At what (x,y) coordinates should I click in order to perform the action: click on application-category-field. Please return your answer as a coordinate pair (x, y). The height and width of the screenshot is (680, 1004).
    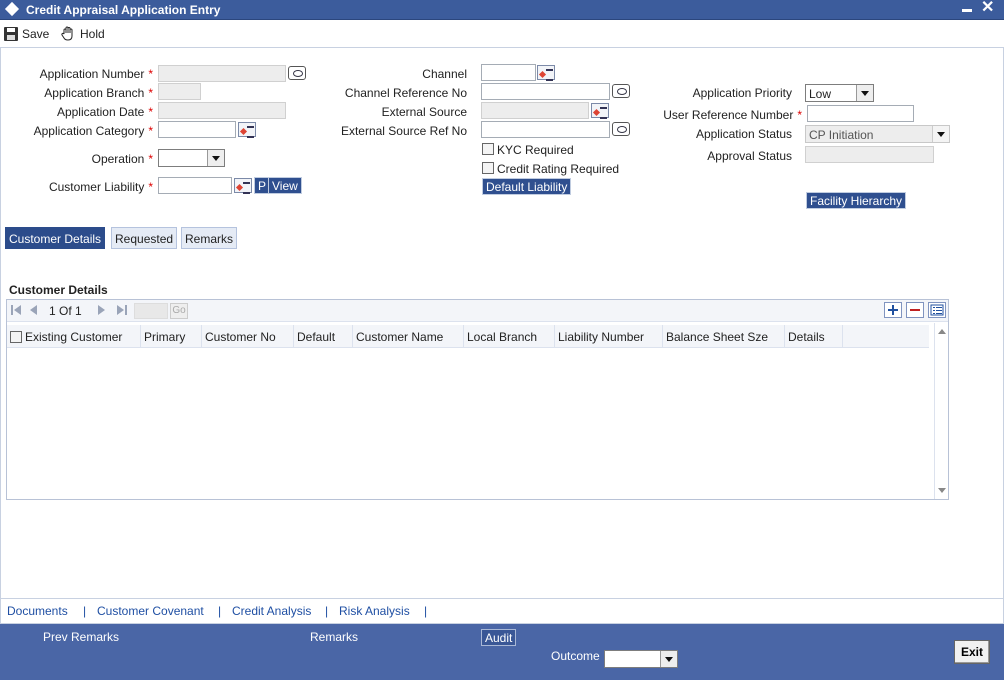
    Looking at the image, I should click on (197, 129).